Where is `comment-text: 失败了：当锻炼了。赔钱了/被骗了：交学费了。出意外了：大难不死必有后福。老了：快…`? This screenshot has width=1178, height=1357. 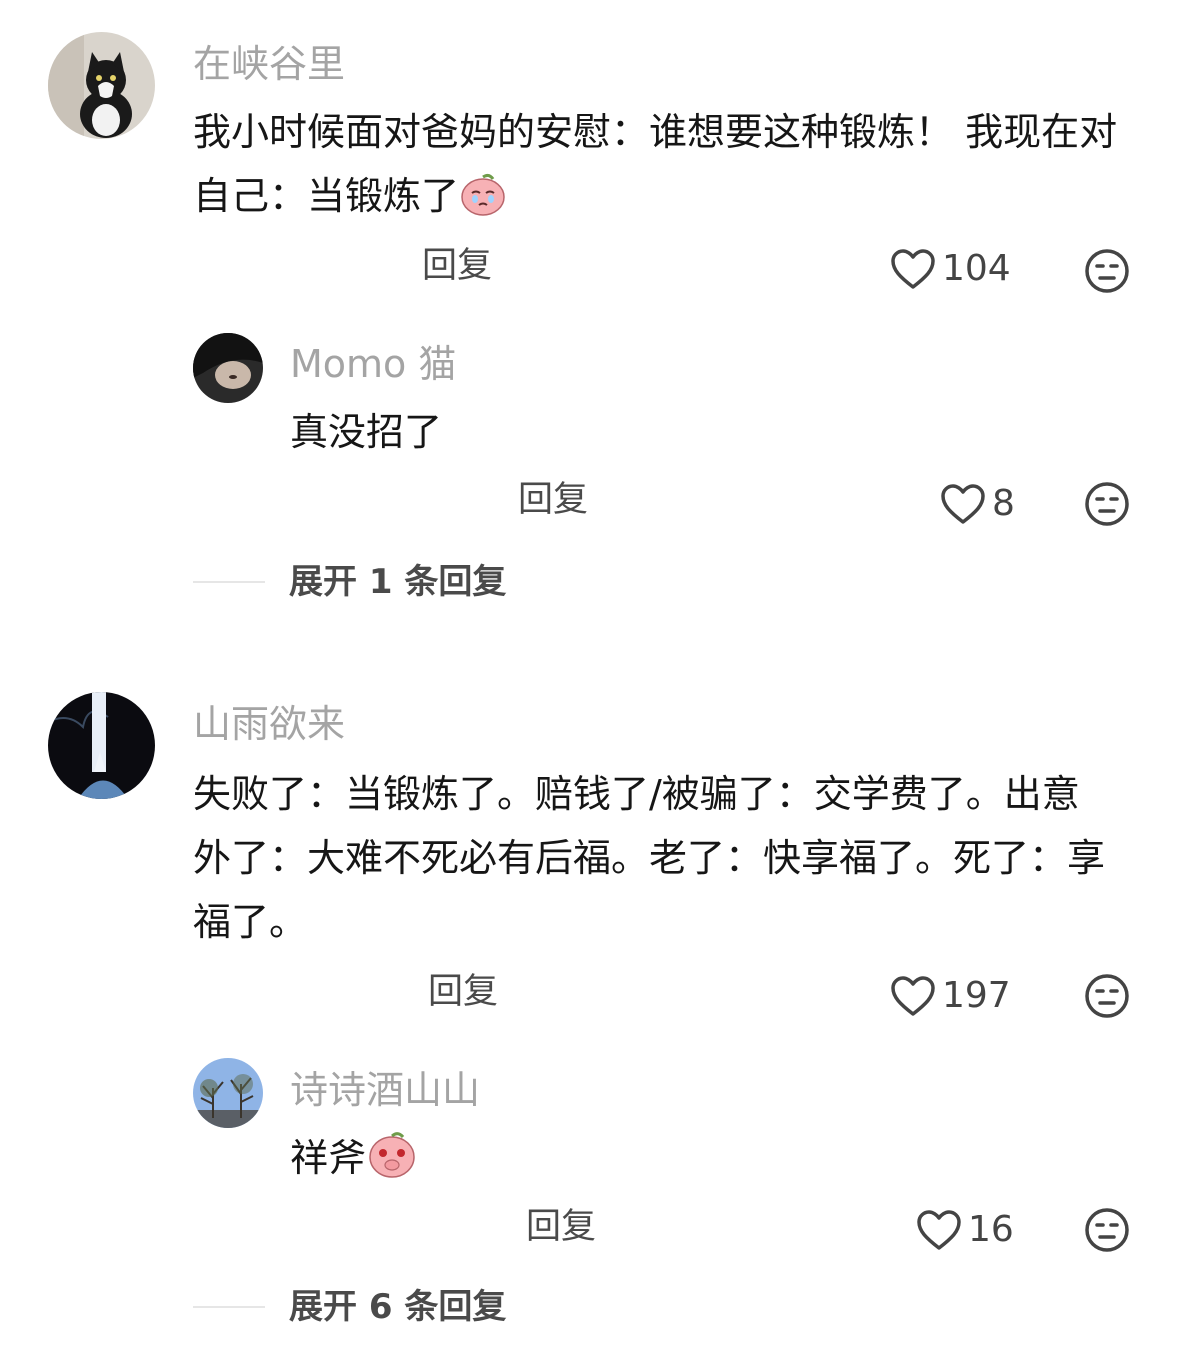
comment-text: 失败了：当锻炼了。赔钱了/被骗了：交学费了。出意外了：大难不死必有后福。老了：快… is located at coordinates (649, 858).